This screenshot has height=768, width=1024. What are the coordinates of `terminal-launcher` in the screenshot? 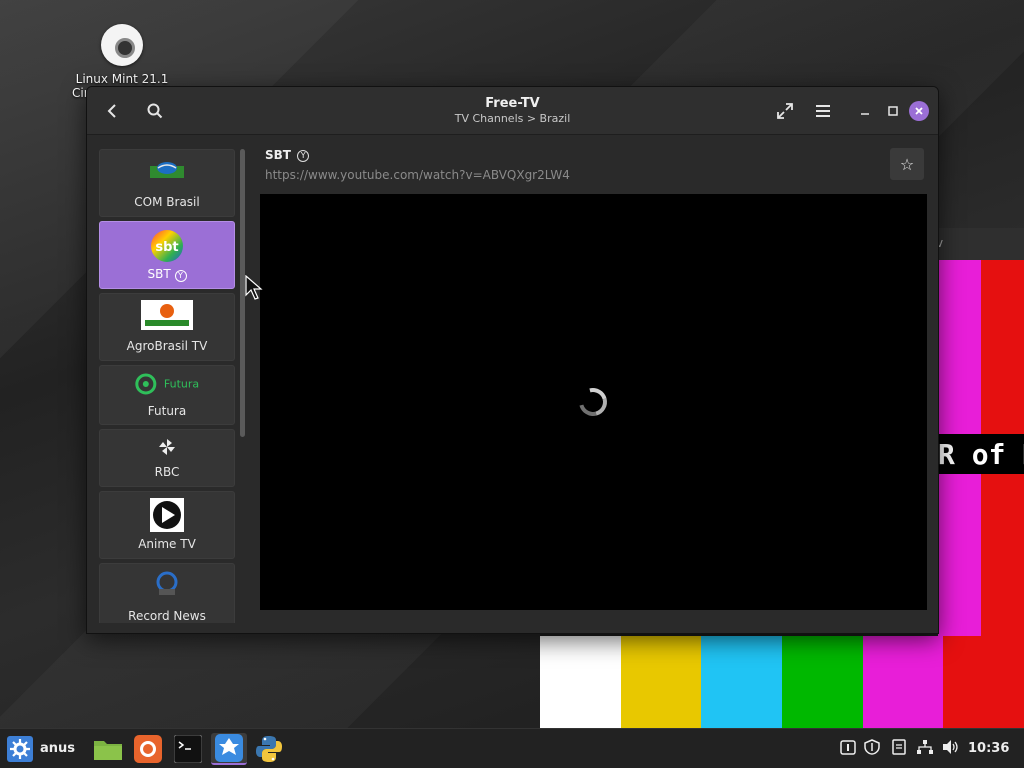 It's located at (188, 749).